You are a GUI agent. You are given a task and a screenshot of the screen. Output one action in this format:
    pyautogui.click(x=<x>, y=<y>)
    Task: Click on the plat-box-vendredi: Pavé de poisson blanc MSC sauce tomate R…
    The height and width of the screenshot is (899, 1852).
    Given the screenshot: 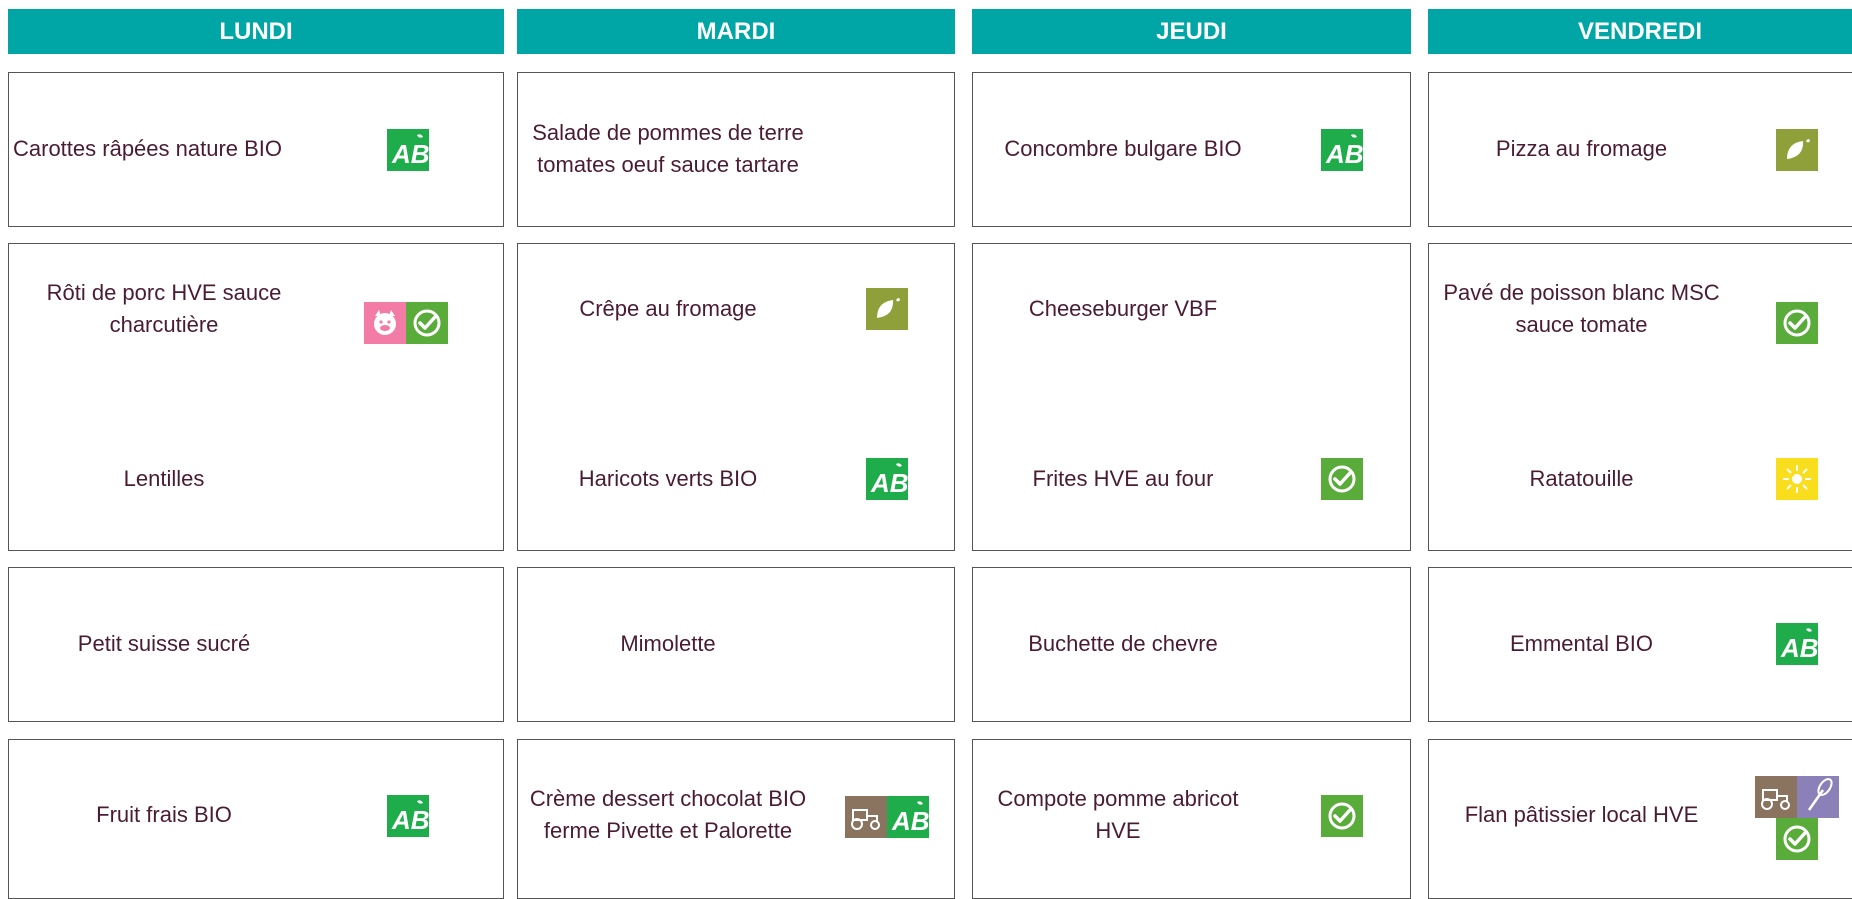 What is the action you would take?
    pyautogui.click(x=1640, y=397)
    